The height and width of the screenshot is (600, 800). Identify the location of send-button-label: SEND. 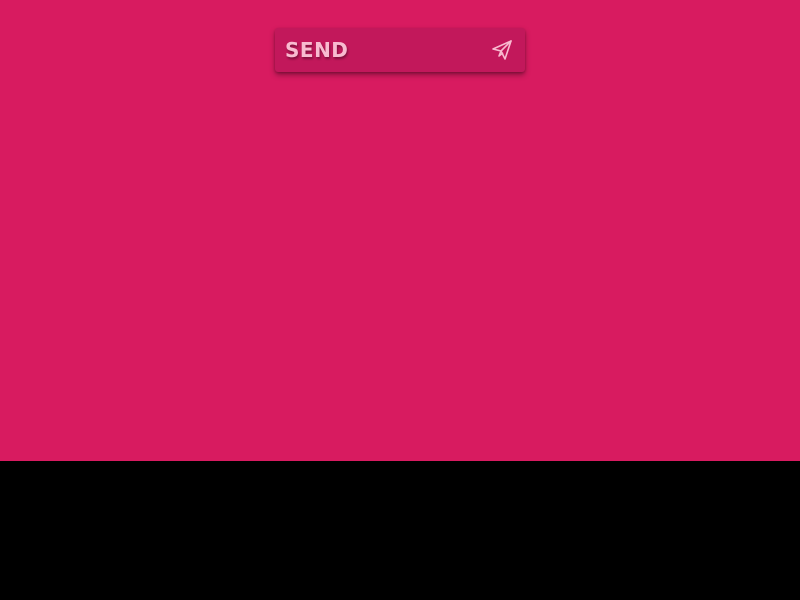
(317, 50).